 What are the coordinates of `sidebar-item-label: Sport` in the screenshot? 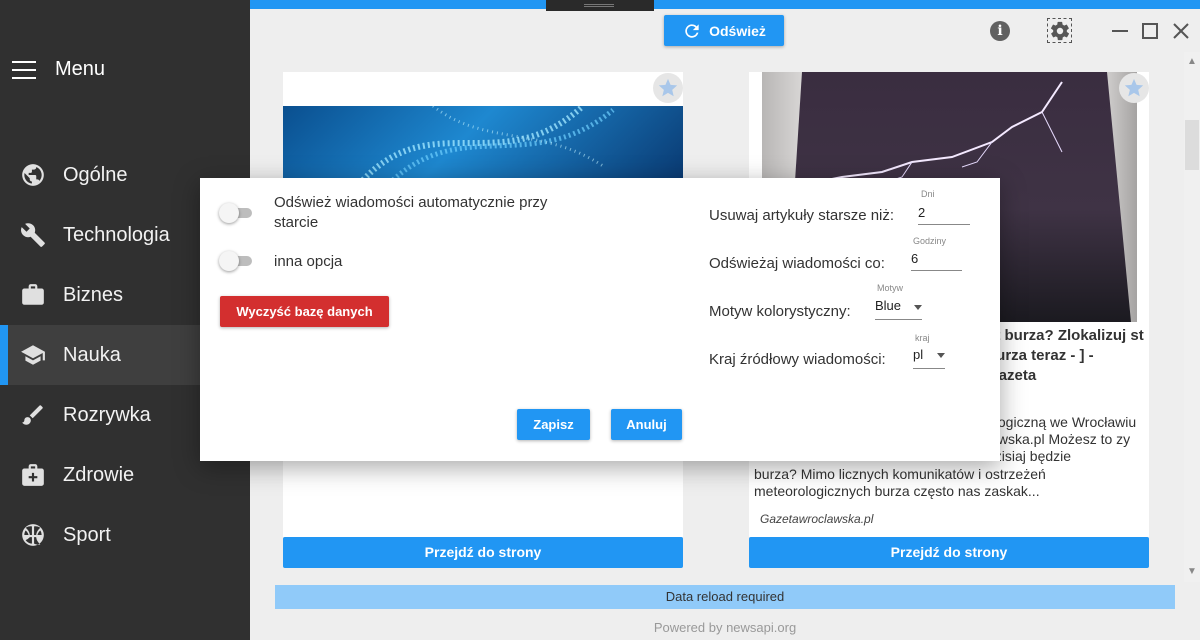 It's located at (87, 534).